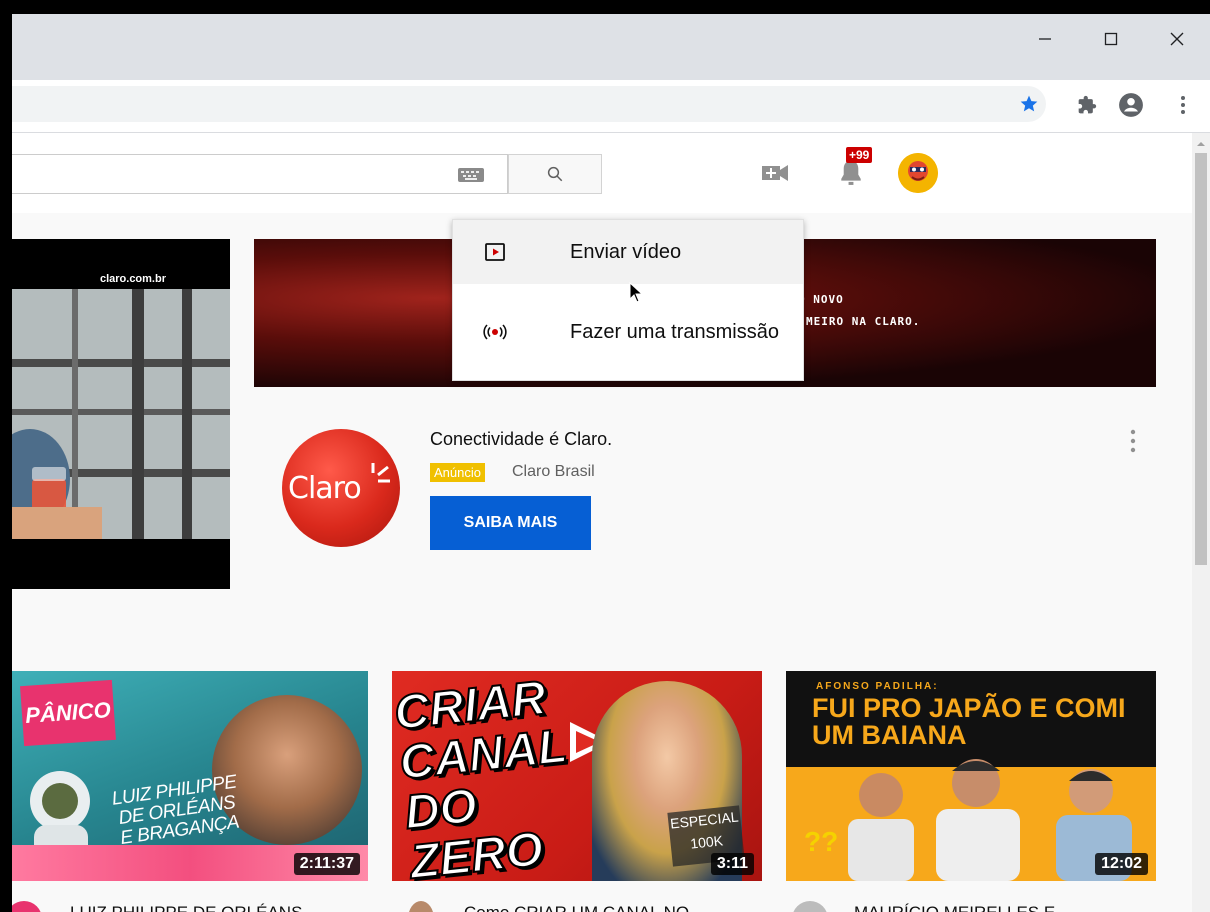 The height and width of the screenshot is (912, 1210). I want to click on thumb-3-kicker: AFONSO PADILHA:, so click(877, 686).